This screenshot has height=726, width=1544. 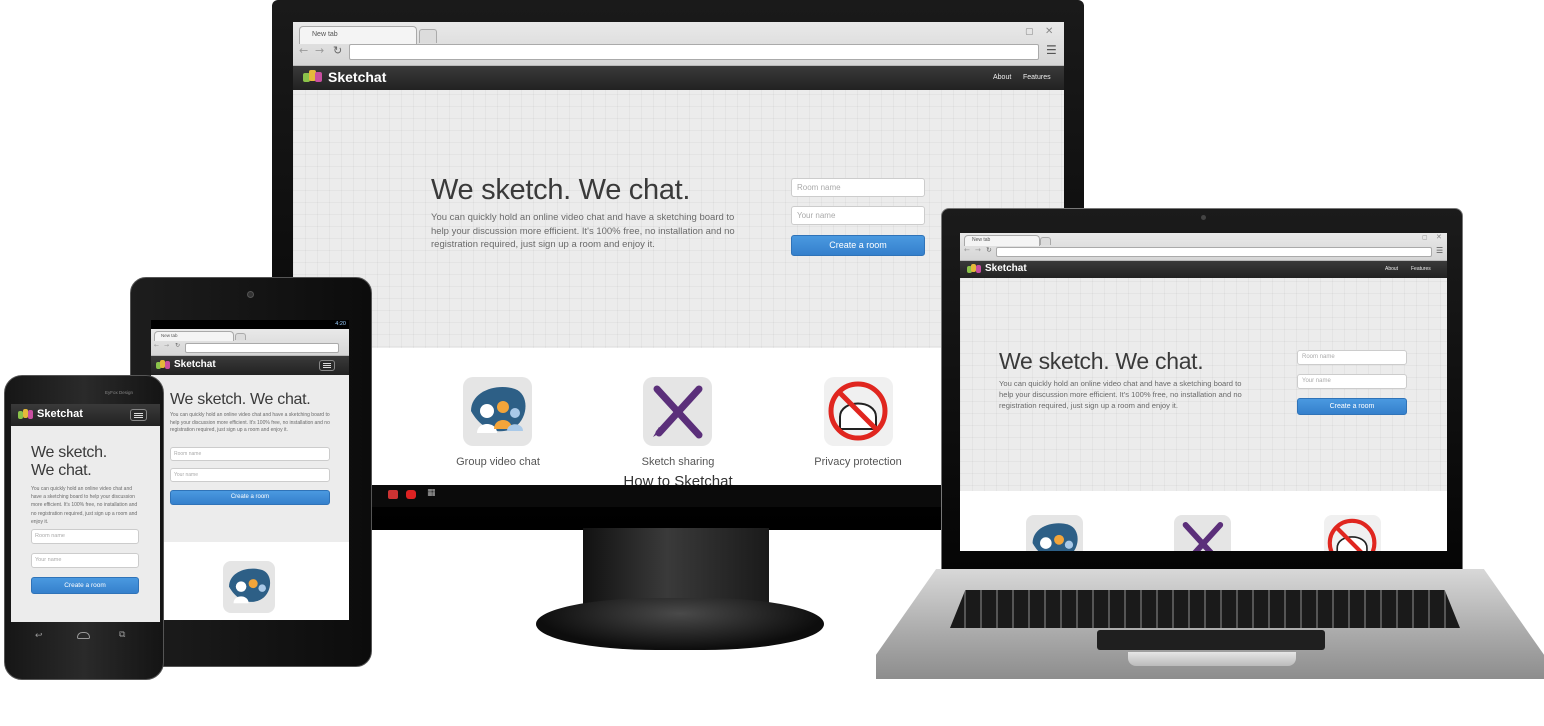 I want to click on phone-brand-label: EyFox Design, so click(x=118, y=392).